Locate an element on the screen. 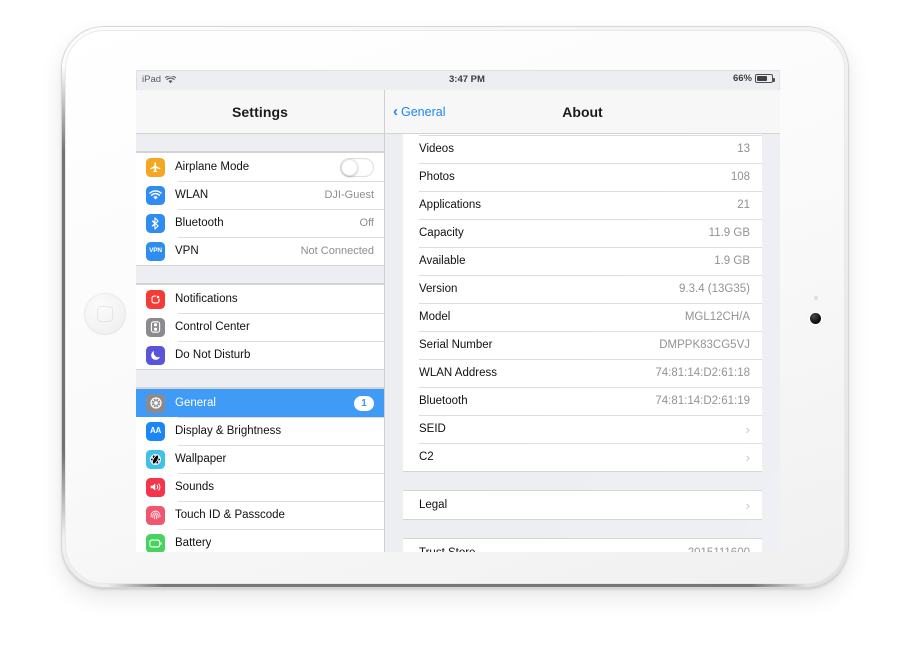 This screenshot has width=912, height=647. touch-id-icon is located at coordinates (155, 515).